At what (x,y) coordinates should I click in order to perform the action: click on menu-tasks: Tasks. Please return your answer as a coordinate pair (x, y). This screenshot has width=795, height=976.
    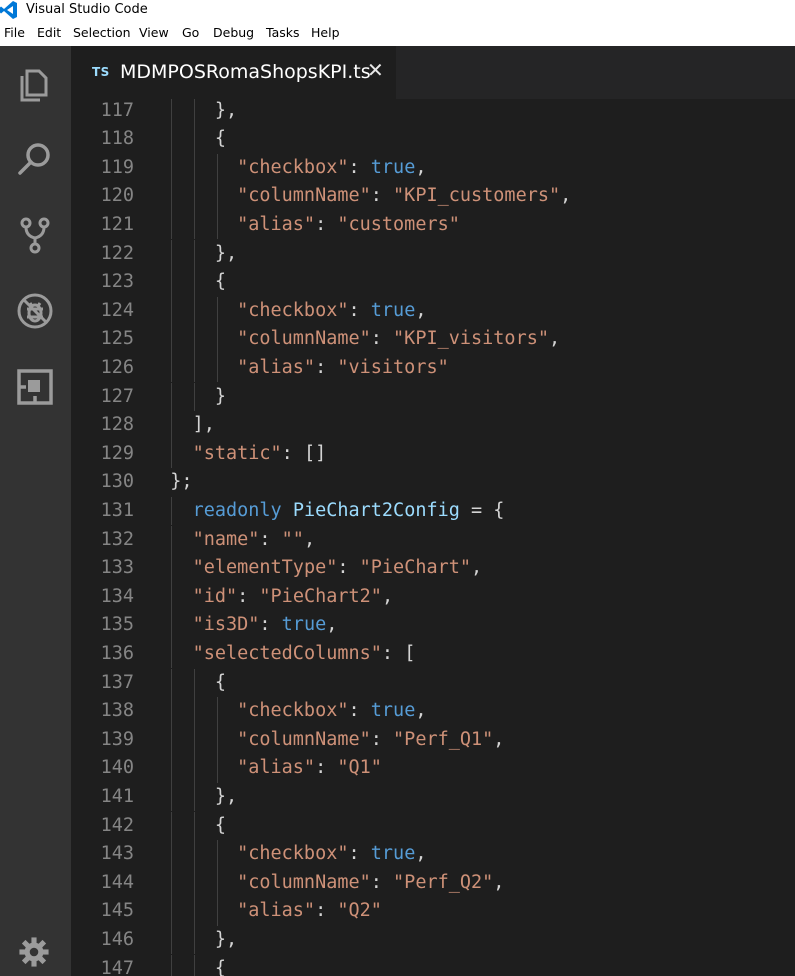
    Looking at the image, I should click on (283, 33).